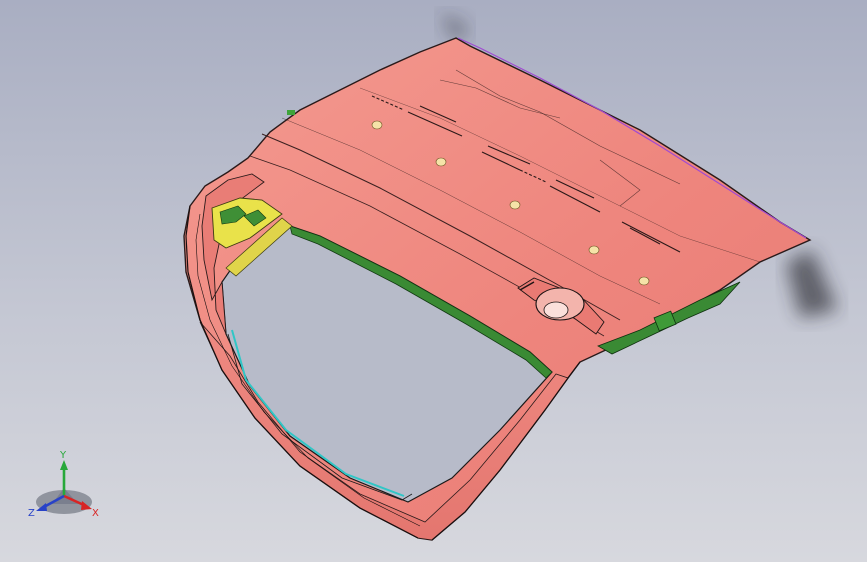 The width and height of the screenshot is (867, 562). What do you see at coordinates (455, 26) in the screenshot?
I see `top-shadow` at bounding box center [455, 26].